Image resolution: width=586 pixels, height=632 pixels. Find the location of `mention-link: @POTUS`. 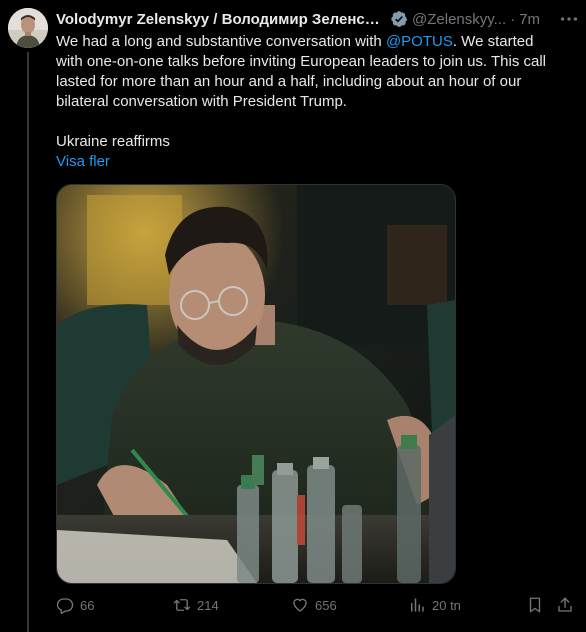

mention-link: @POTUS is located at coordinates (419, 41).